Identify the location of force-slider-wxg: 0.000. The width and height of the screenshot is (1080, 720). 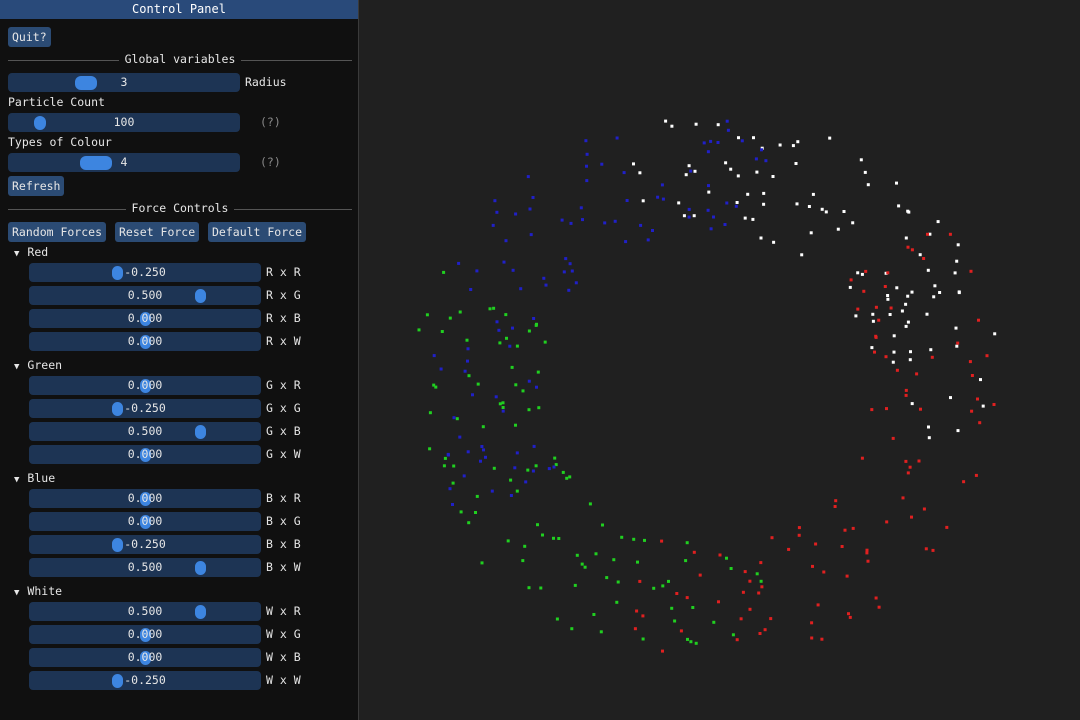
(145, 634).